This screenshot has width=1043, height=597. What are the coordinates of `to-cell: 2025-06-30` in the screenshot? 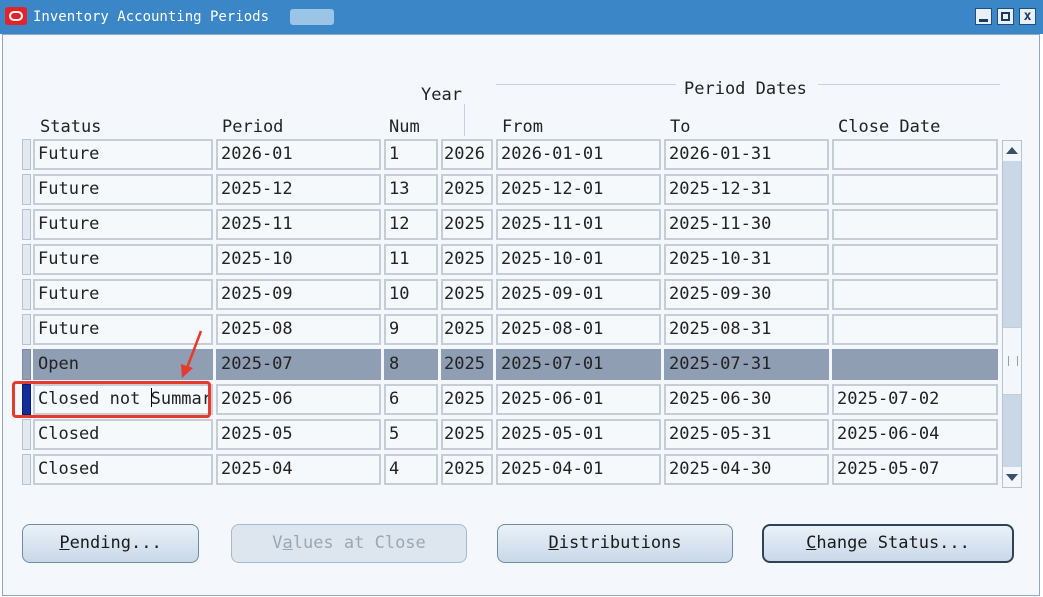 It's located at (746, 399).